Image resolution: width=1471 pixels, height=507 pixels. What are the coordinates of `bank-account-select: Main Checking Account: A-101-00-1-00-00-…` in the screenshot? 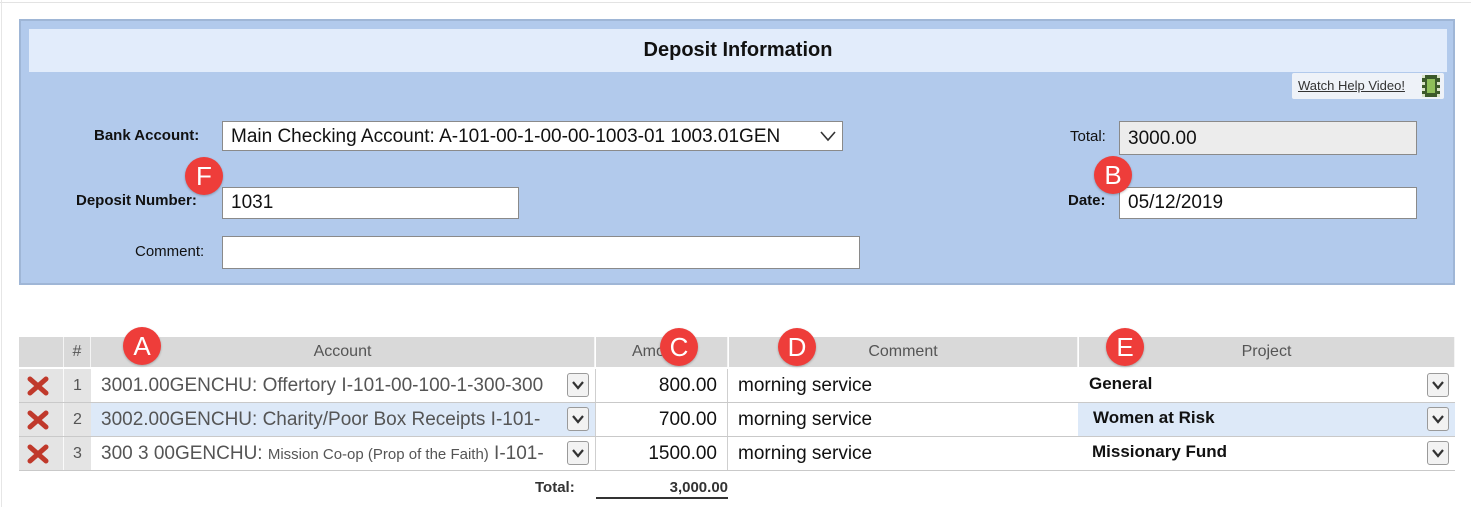 It's located at (532, 136).